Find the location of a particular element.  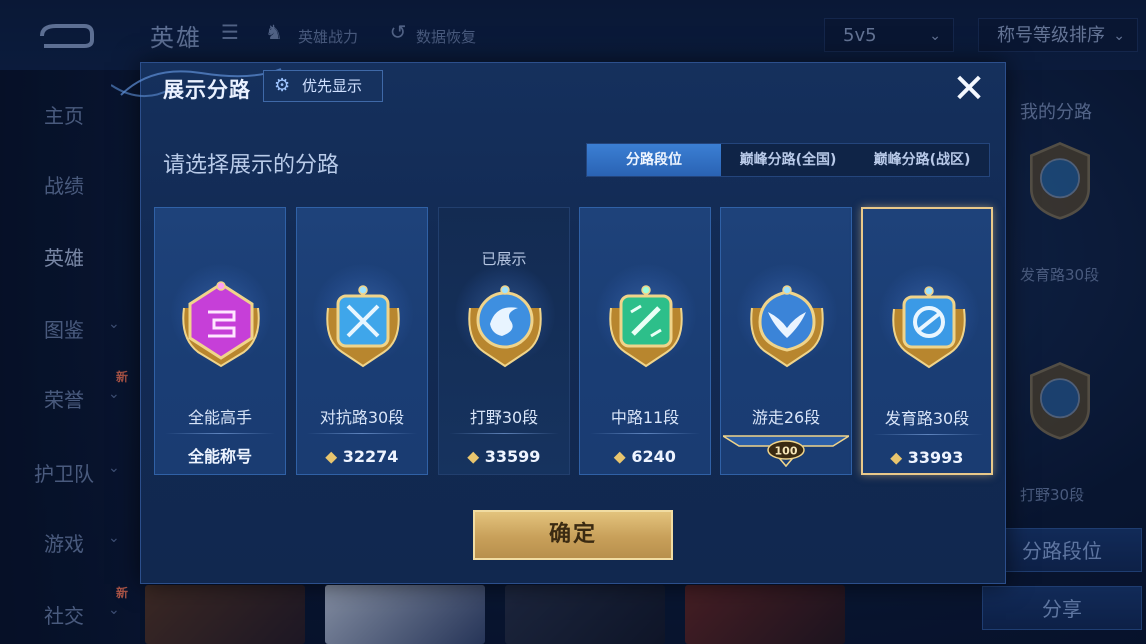

tab-lane-rank: 分路段位 is located at coordinates (654, 160).